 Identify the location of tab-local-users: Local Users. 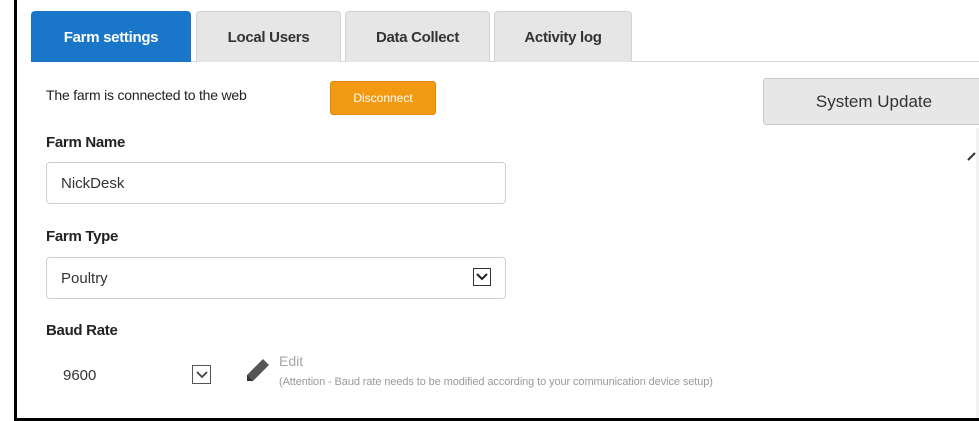
(268, 36).